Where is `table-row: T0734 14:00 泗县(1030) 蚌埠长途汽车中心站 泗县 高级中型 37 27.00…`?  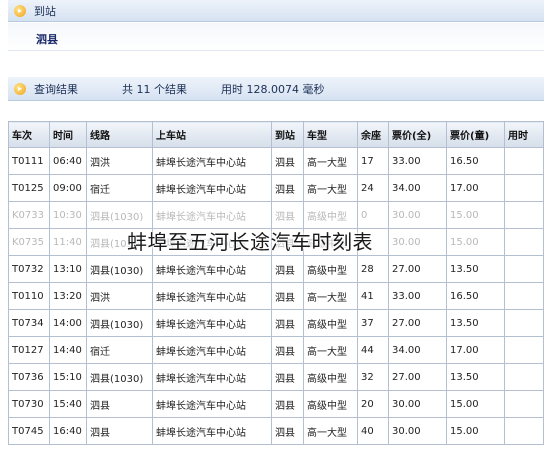 table-row: T0734 14:00 泗县(1030) 蚌埠长途汽车中心站 泗县 高级中型 37 27.00… is located at coordinates (276, 323).